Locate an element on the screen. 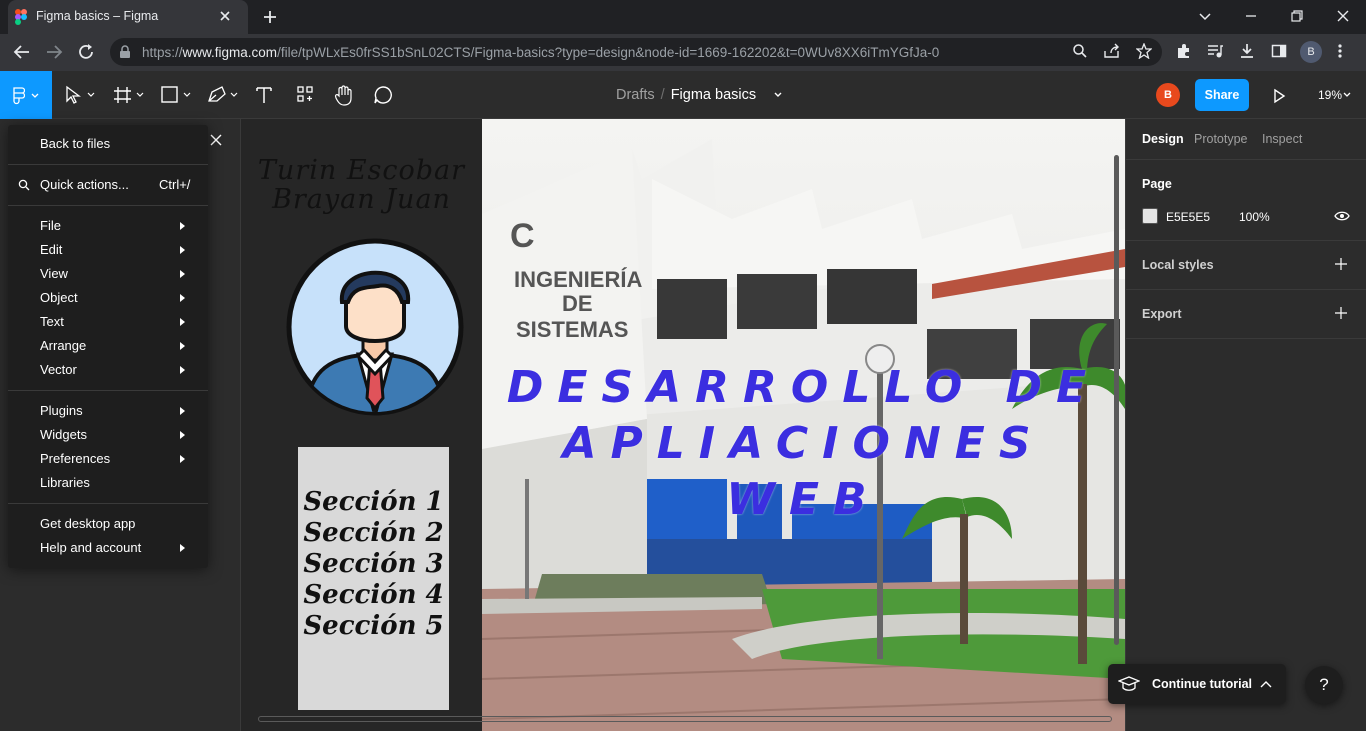 The width and height of the screenshot is (1366, 731). add-export-plus-icon is located at coordinates (1341, 313).